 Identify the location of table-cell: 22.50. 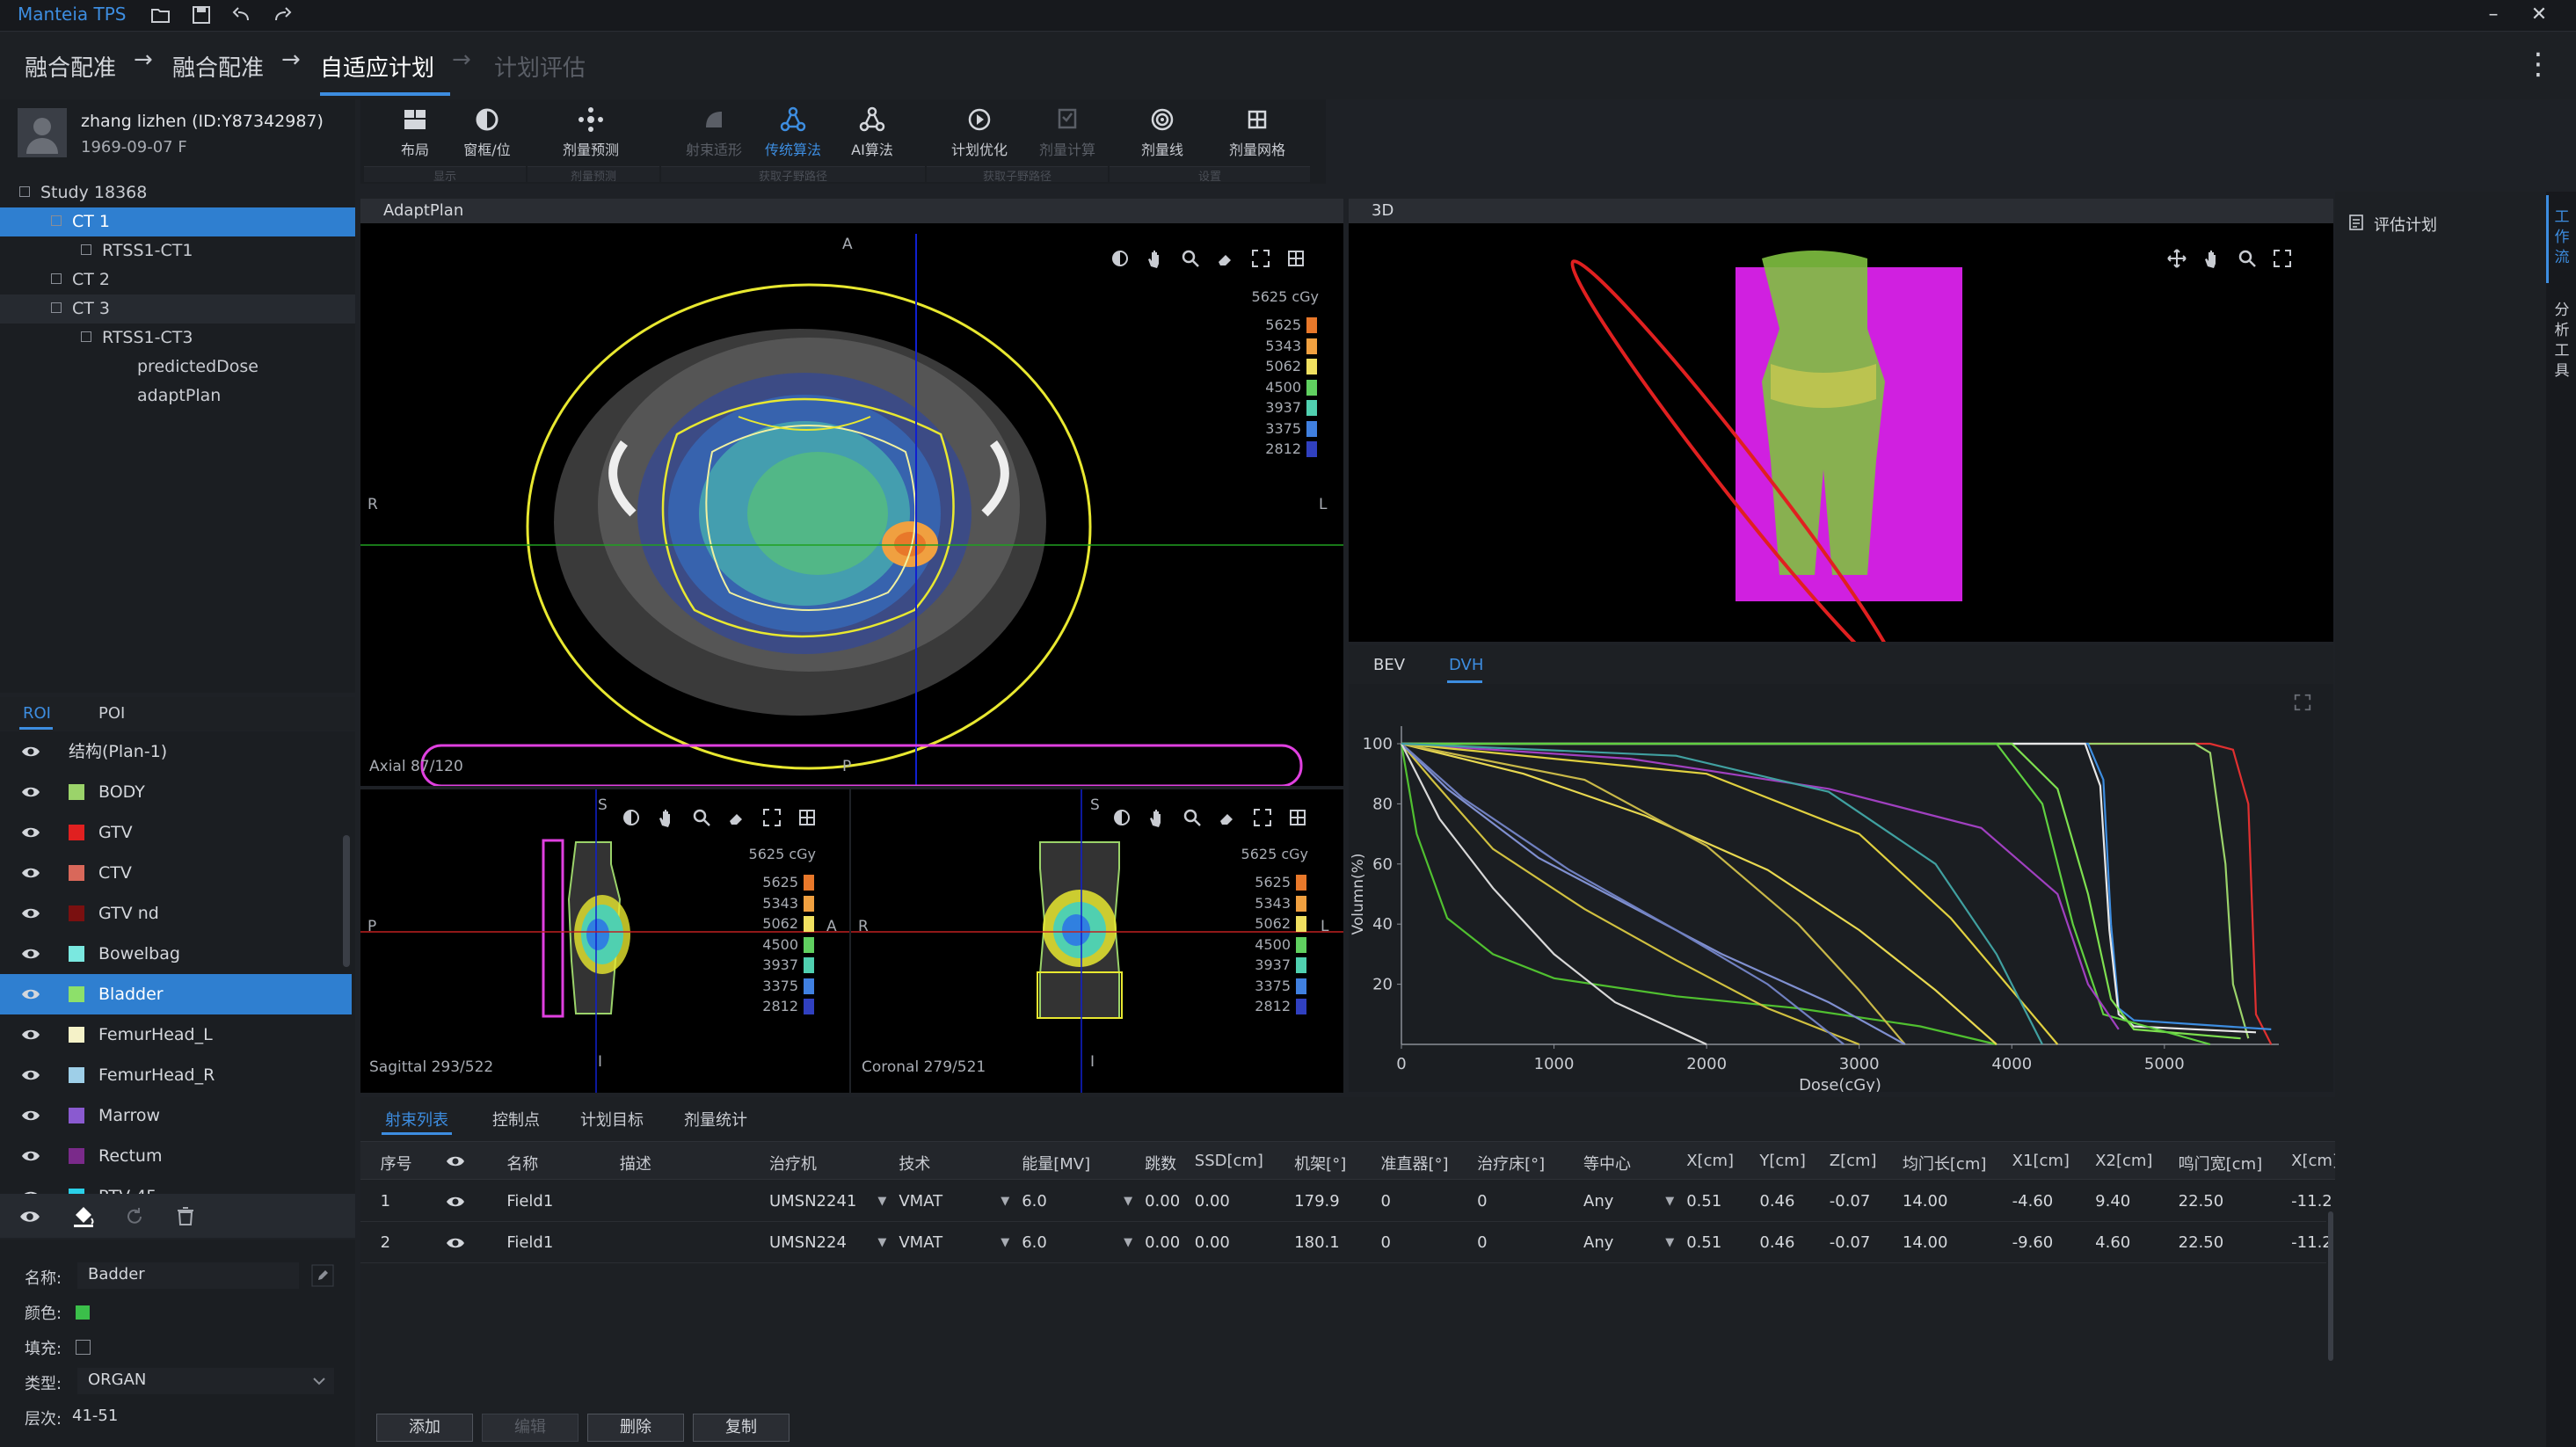
(2201, 1242).